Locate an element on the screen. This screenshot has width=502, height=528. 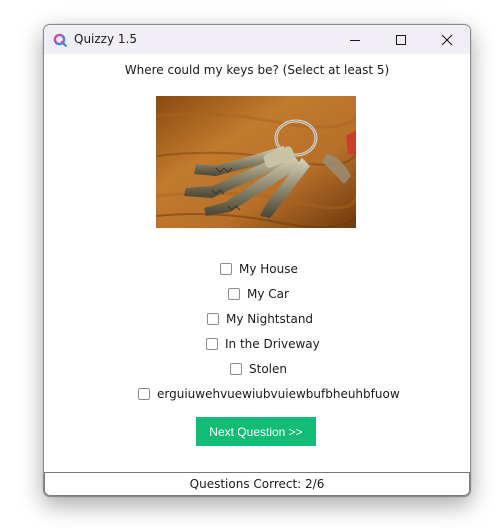
option-label: erguiuwehvuewiubvuiewbufbheuhbfuow is located at coordinates (278, 394).